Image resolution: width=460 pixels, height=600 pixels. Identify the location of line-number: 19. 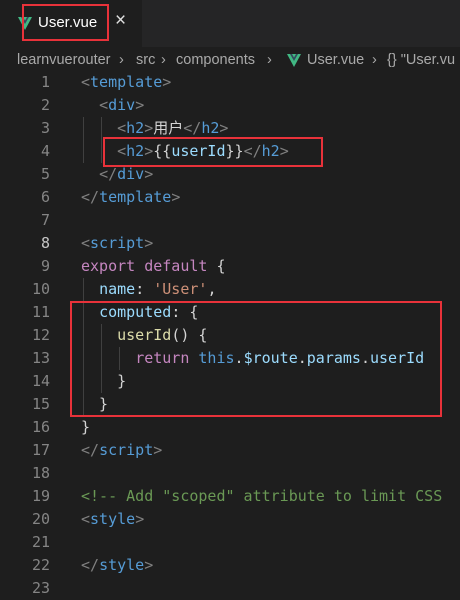
(40, 496).